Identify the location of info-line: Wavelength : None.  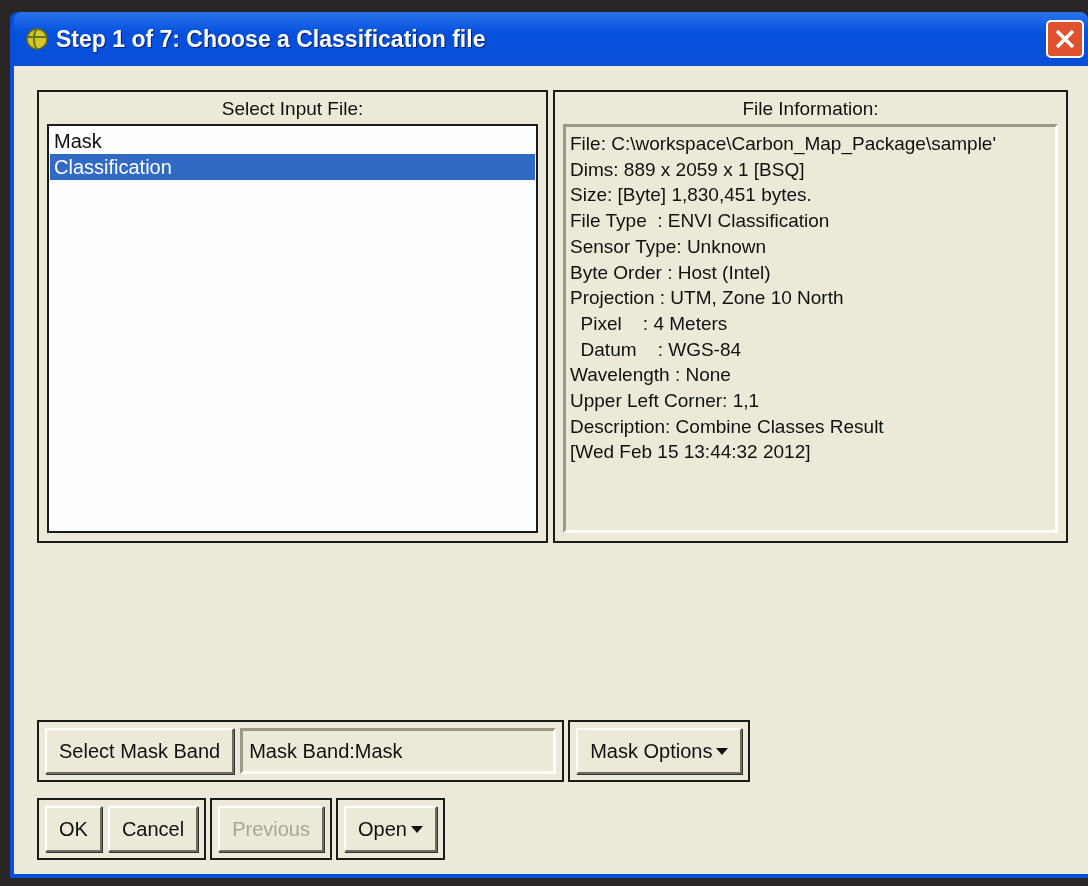
(651, 375).